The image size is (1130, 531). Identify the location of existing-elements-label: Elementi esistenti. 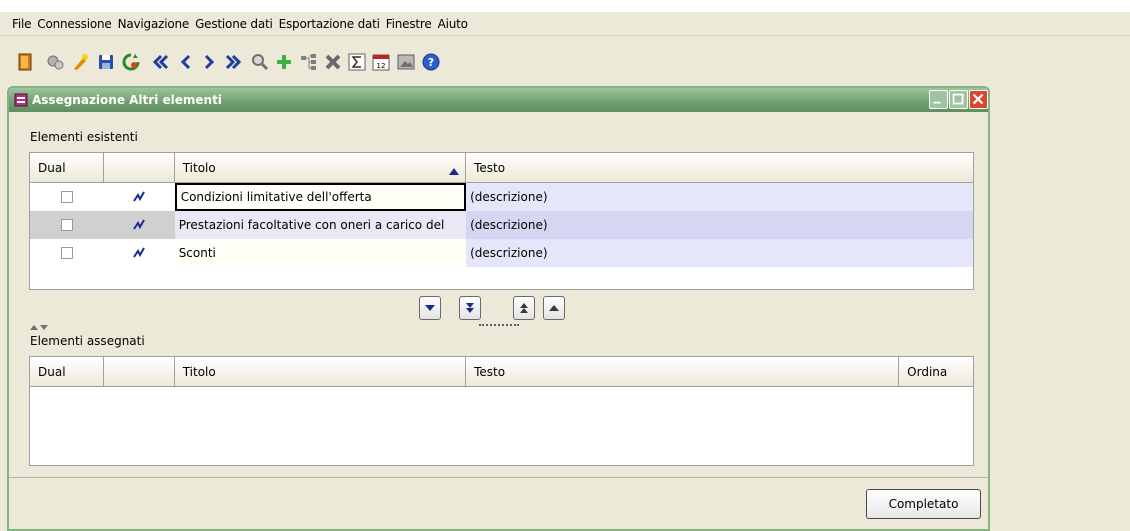
(84, 137).